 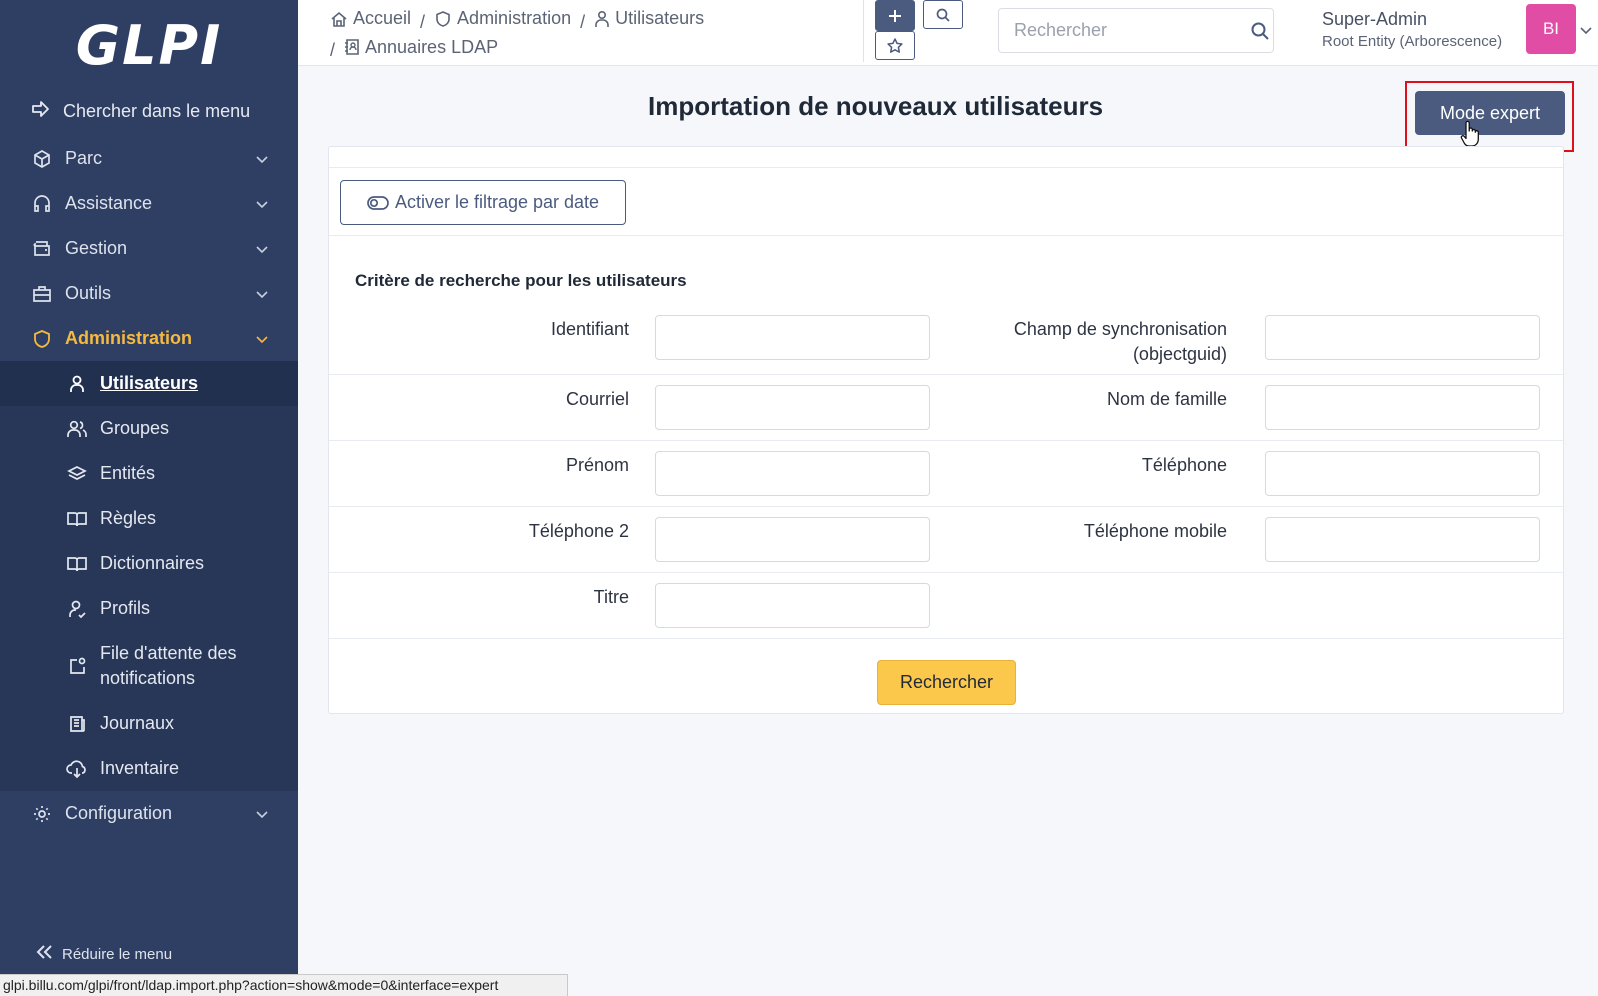 I want to click on breadcrumb-home-label: Accueil, so click(x=382, y=18).